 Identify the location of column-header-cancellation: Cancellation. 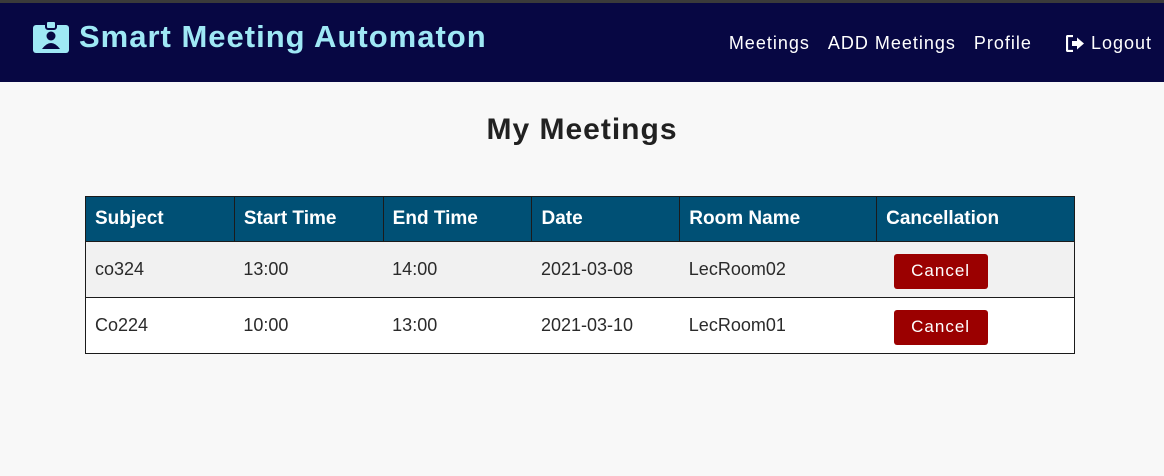
(975, 219).